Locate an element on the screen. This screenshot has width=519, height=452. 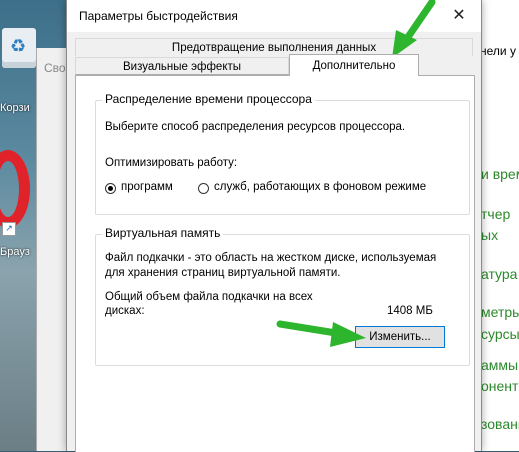
right-window-text: нели у is located at coordinates (498, 51).